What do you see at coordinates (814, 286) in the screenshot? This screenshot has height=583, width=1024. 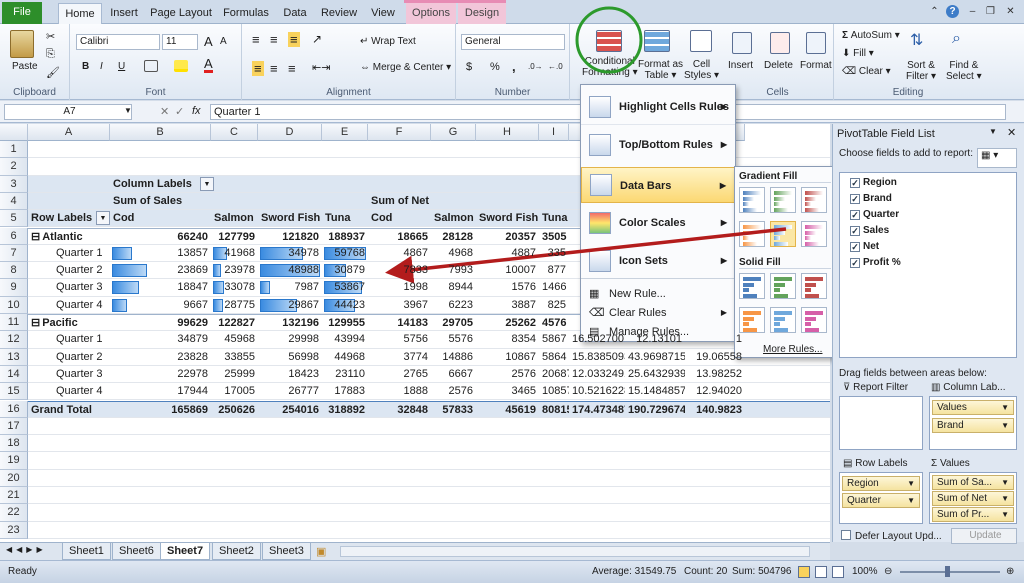 I see `solid-data-bar-swatch` at bounding box center [814, 286].